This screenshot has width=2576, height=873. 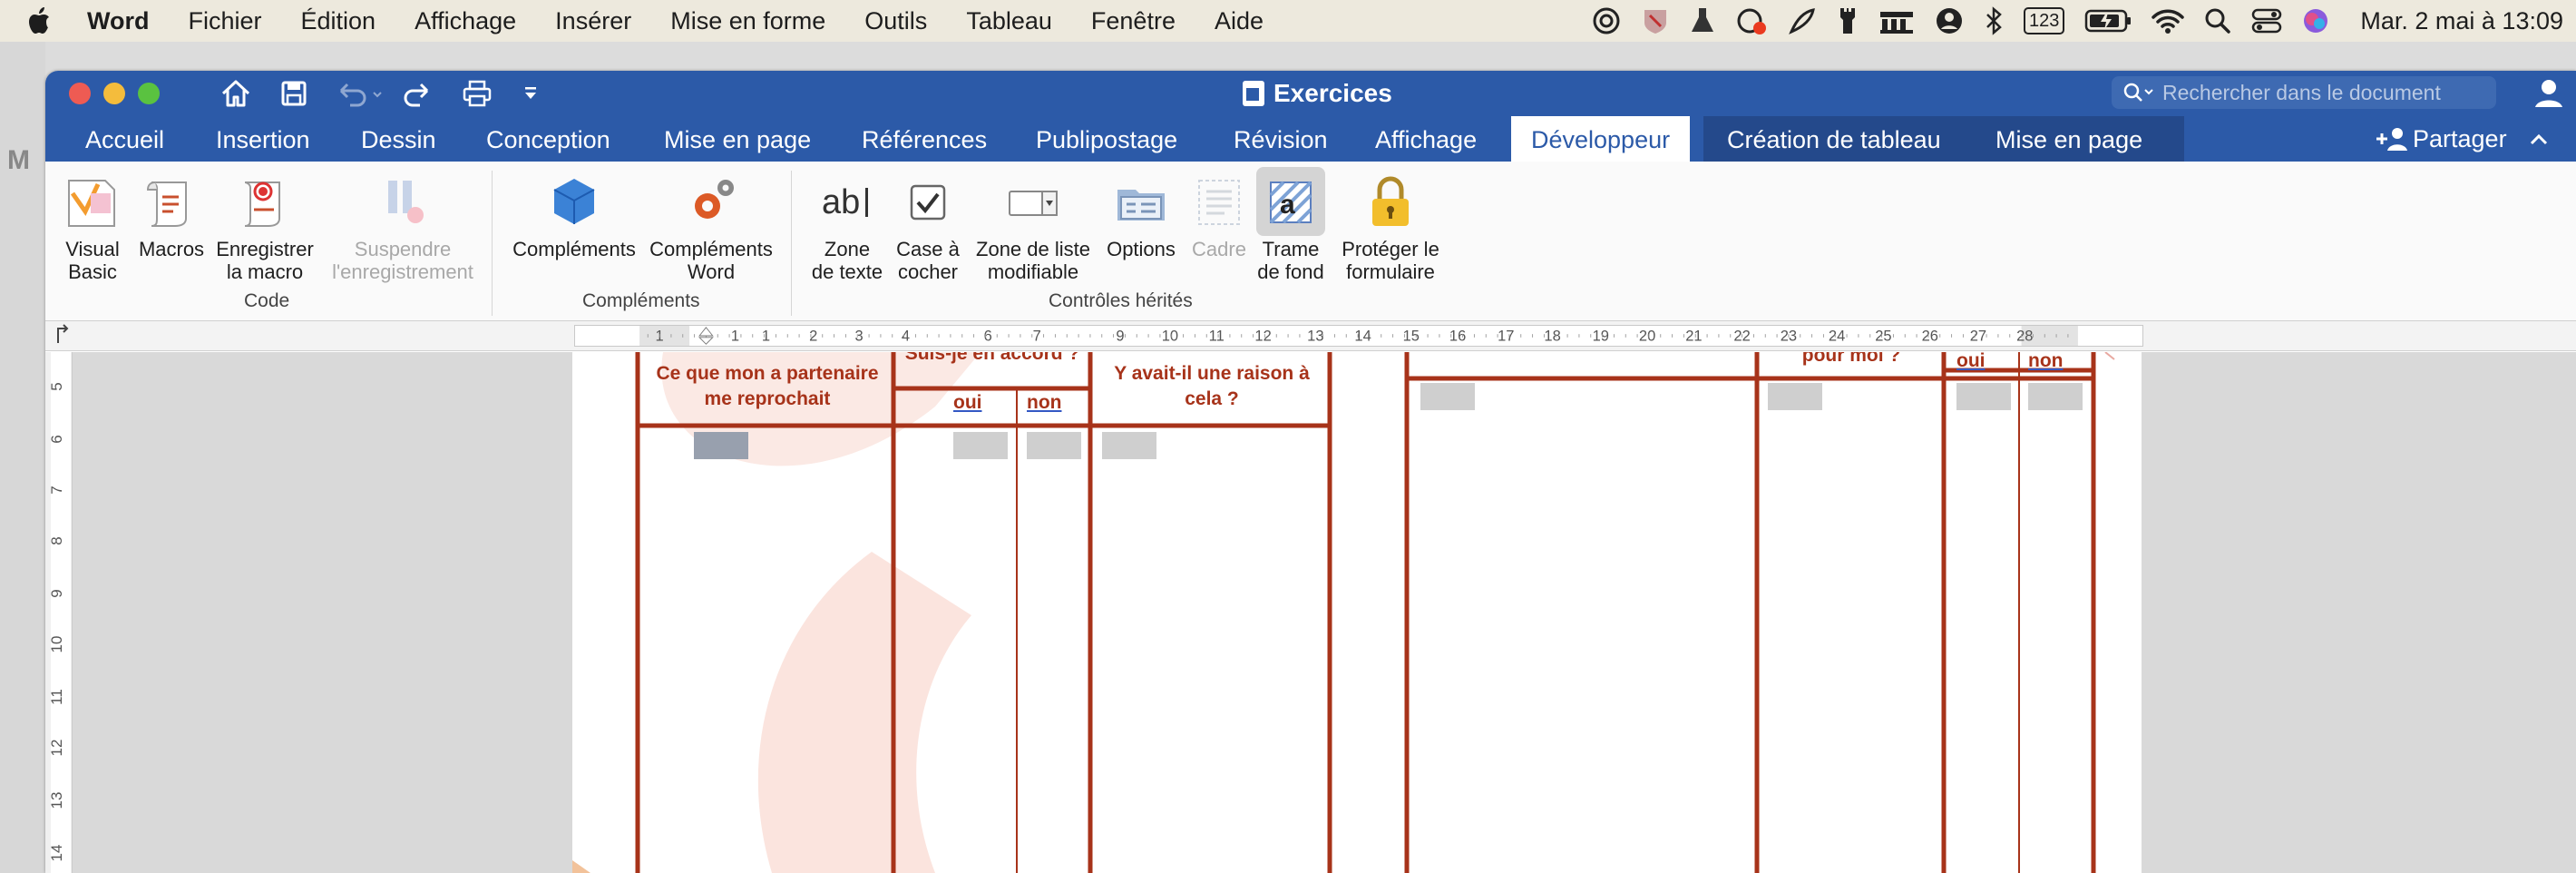 I want to click on tab-table-mise-en-page: Mise en page, so click(x=2068, y=139).